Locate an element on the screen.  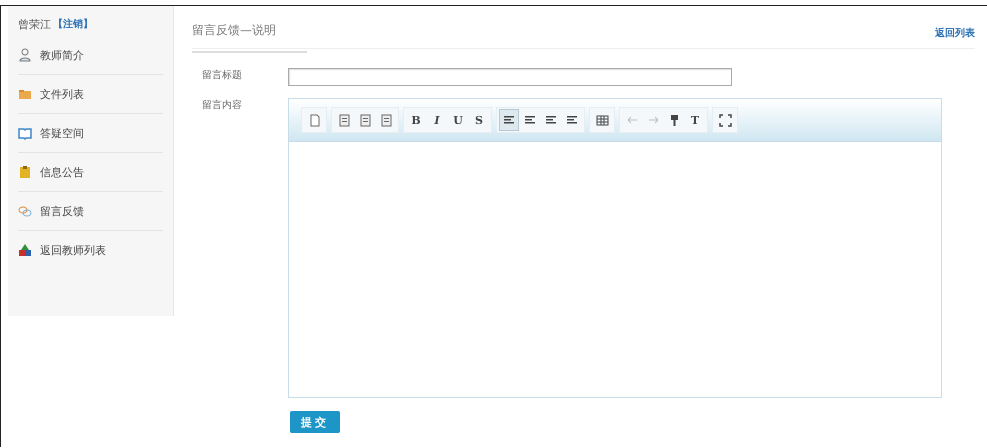
shapes-icon is located at coordinates (25, 250).